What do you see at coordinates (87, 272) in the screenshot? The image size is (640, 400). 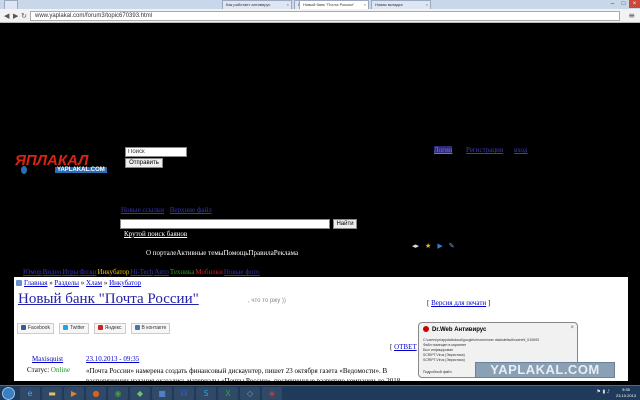 I see `section-link: Флэш` at bounding box center [87, 272].